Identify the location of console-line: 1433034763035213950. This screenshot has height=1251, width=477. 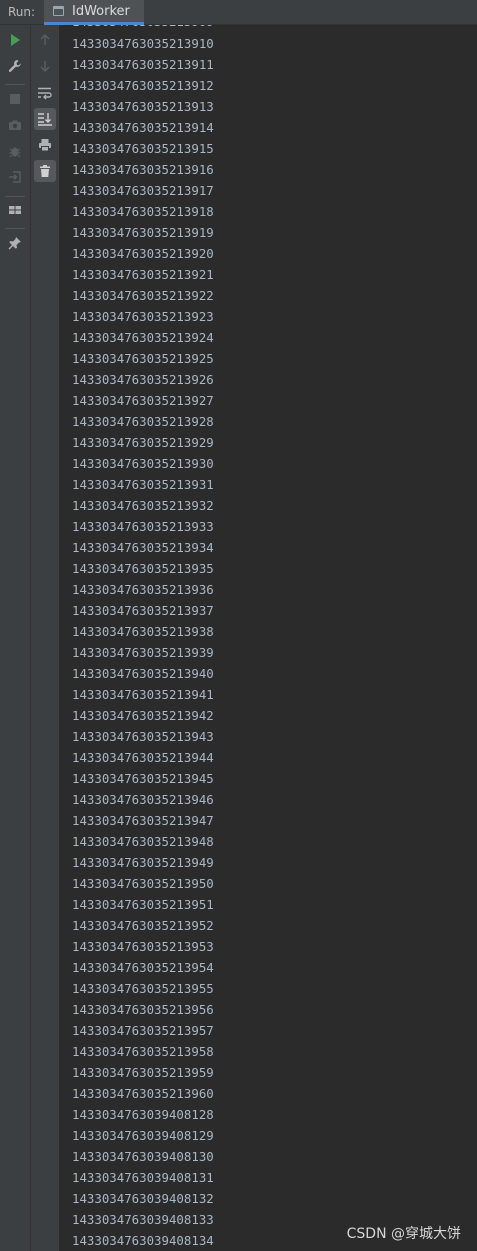
(143, 883).